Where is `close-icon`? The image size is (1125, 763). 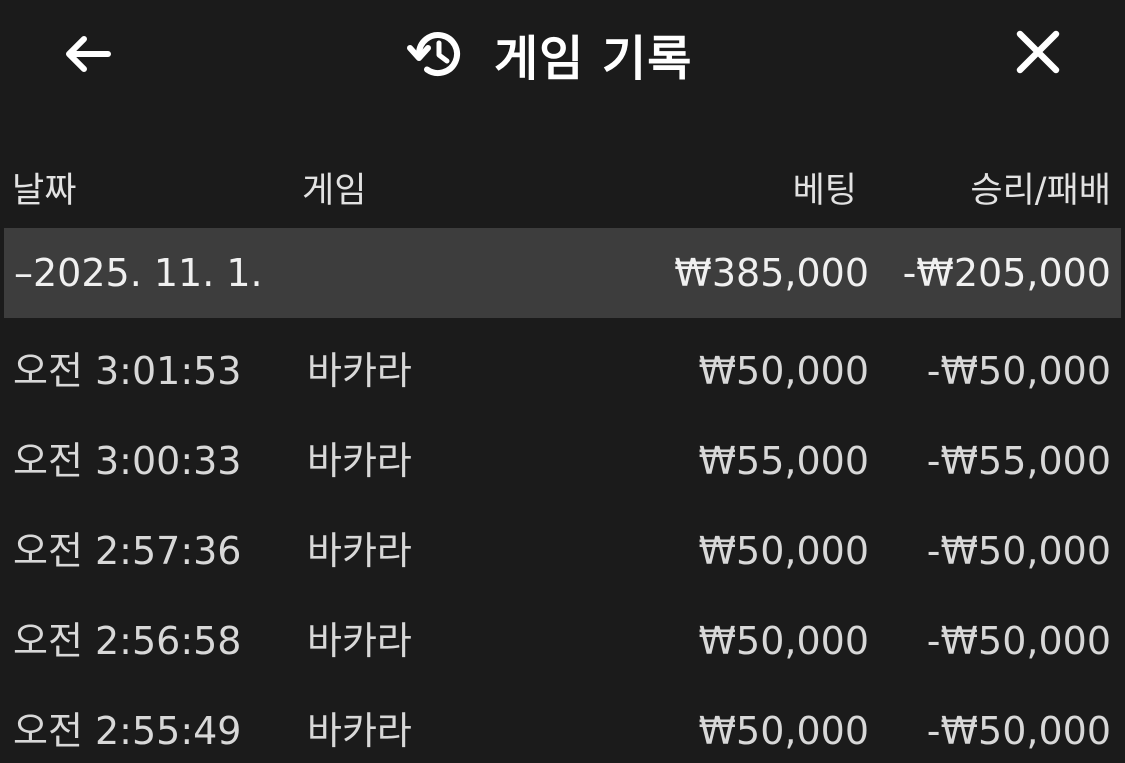
close-icon is located at coordinates (1038, 54).